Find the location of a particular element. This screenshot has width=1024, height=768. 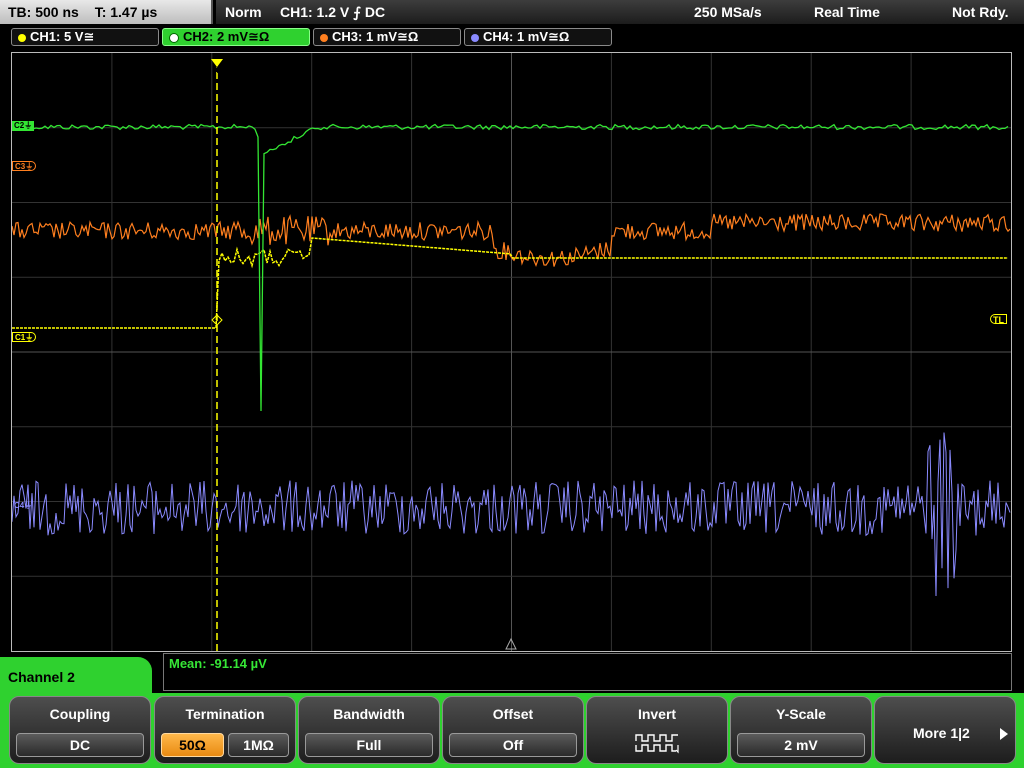

trigger-mode: Norm is located at coordinates (243, 12).